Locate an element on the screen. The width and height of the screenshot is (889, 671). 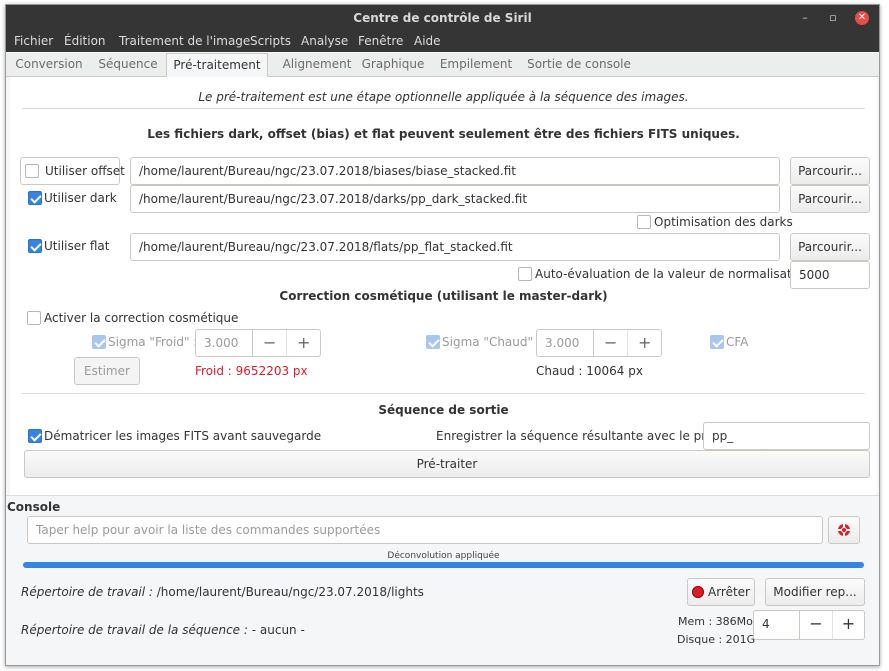
menu-traitement: Traitement de l'image is located at coordinates (184, 41).